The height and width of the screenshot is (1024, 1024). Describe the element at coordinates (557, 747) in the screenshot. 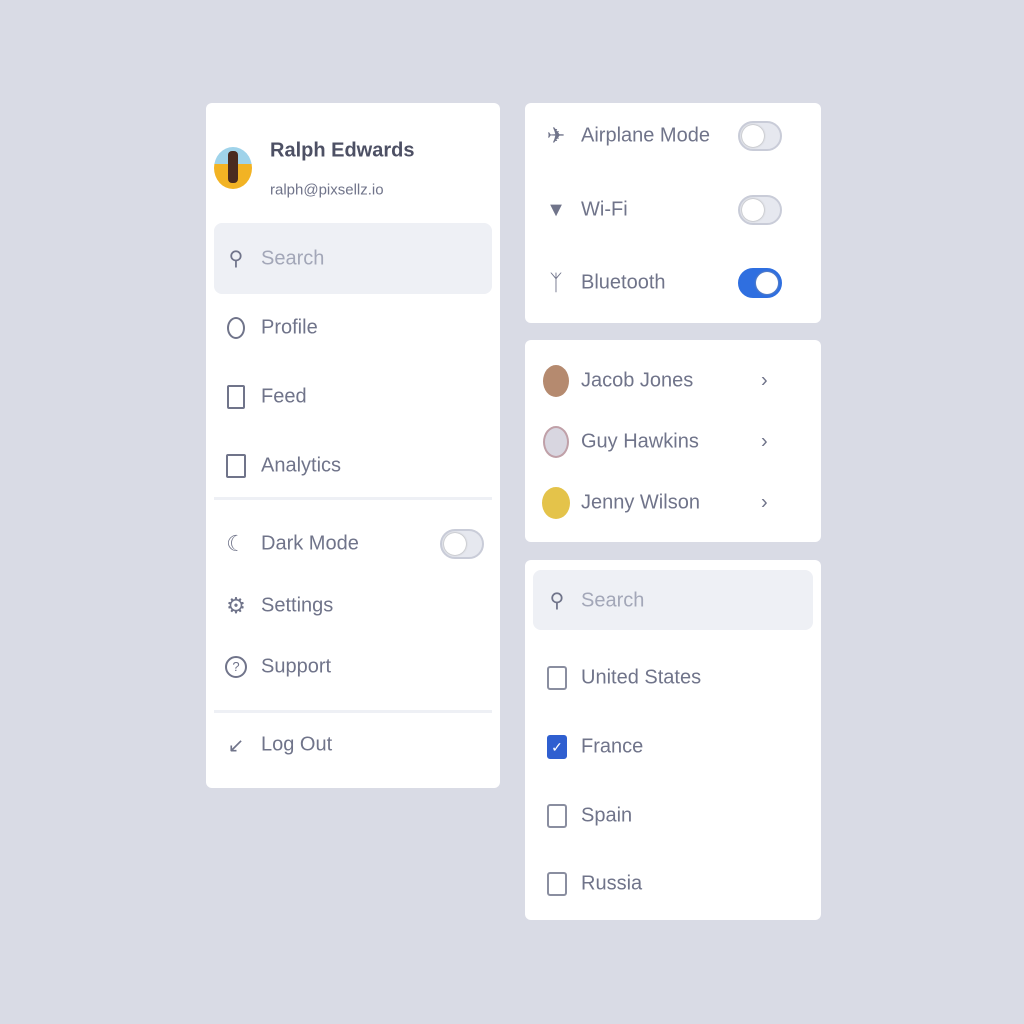

I see `checkbox-checked: ✓` at that location.